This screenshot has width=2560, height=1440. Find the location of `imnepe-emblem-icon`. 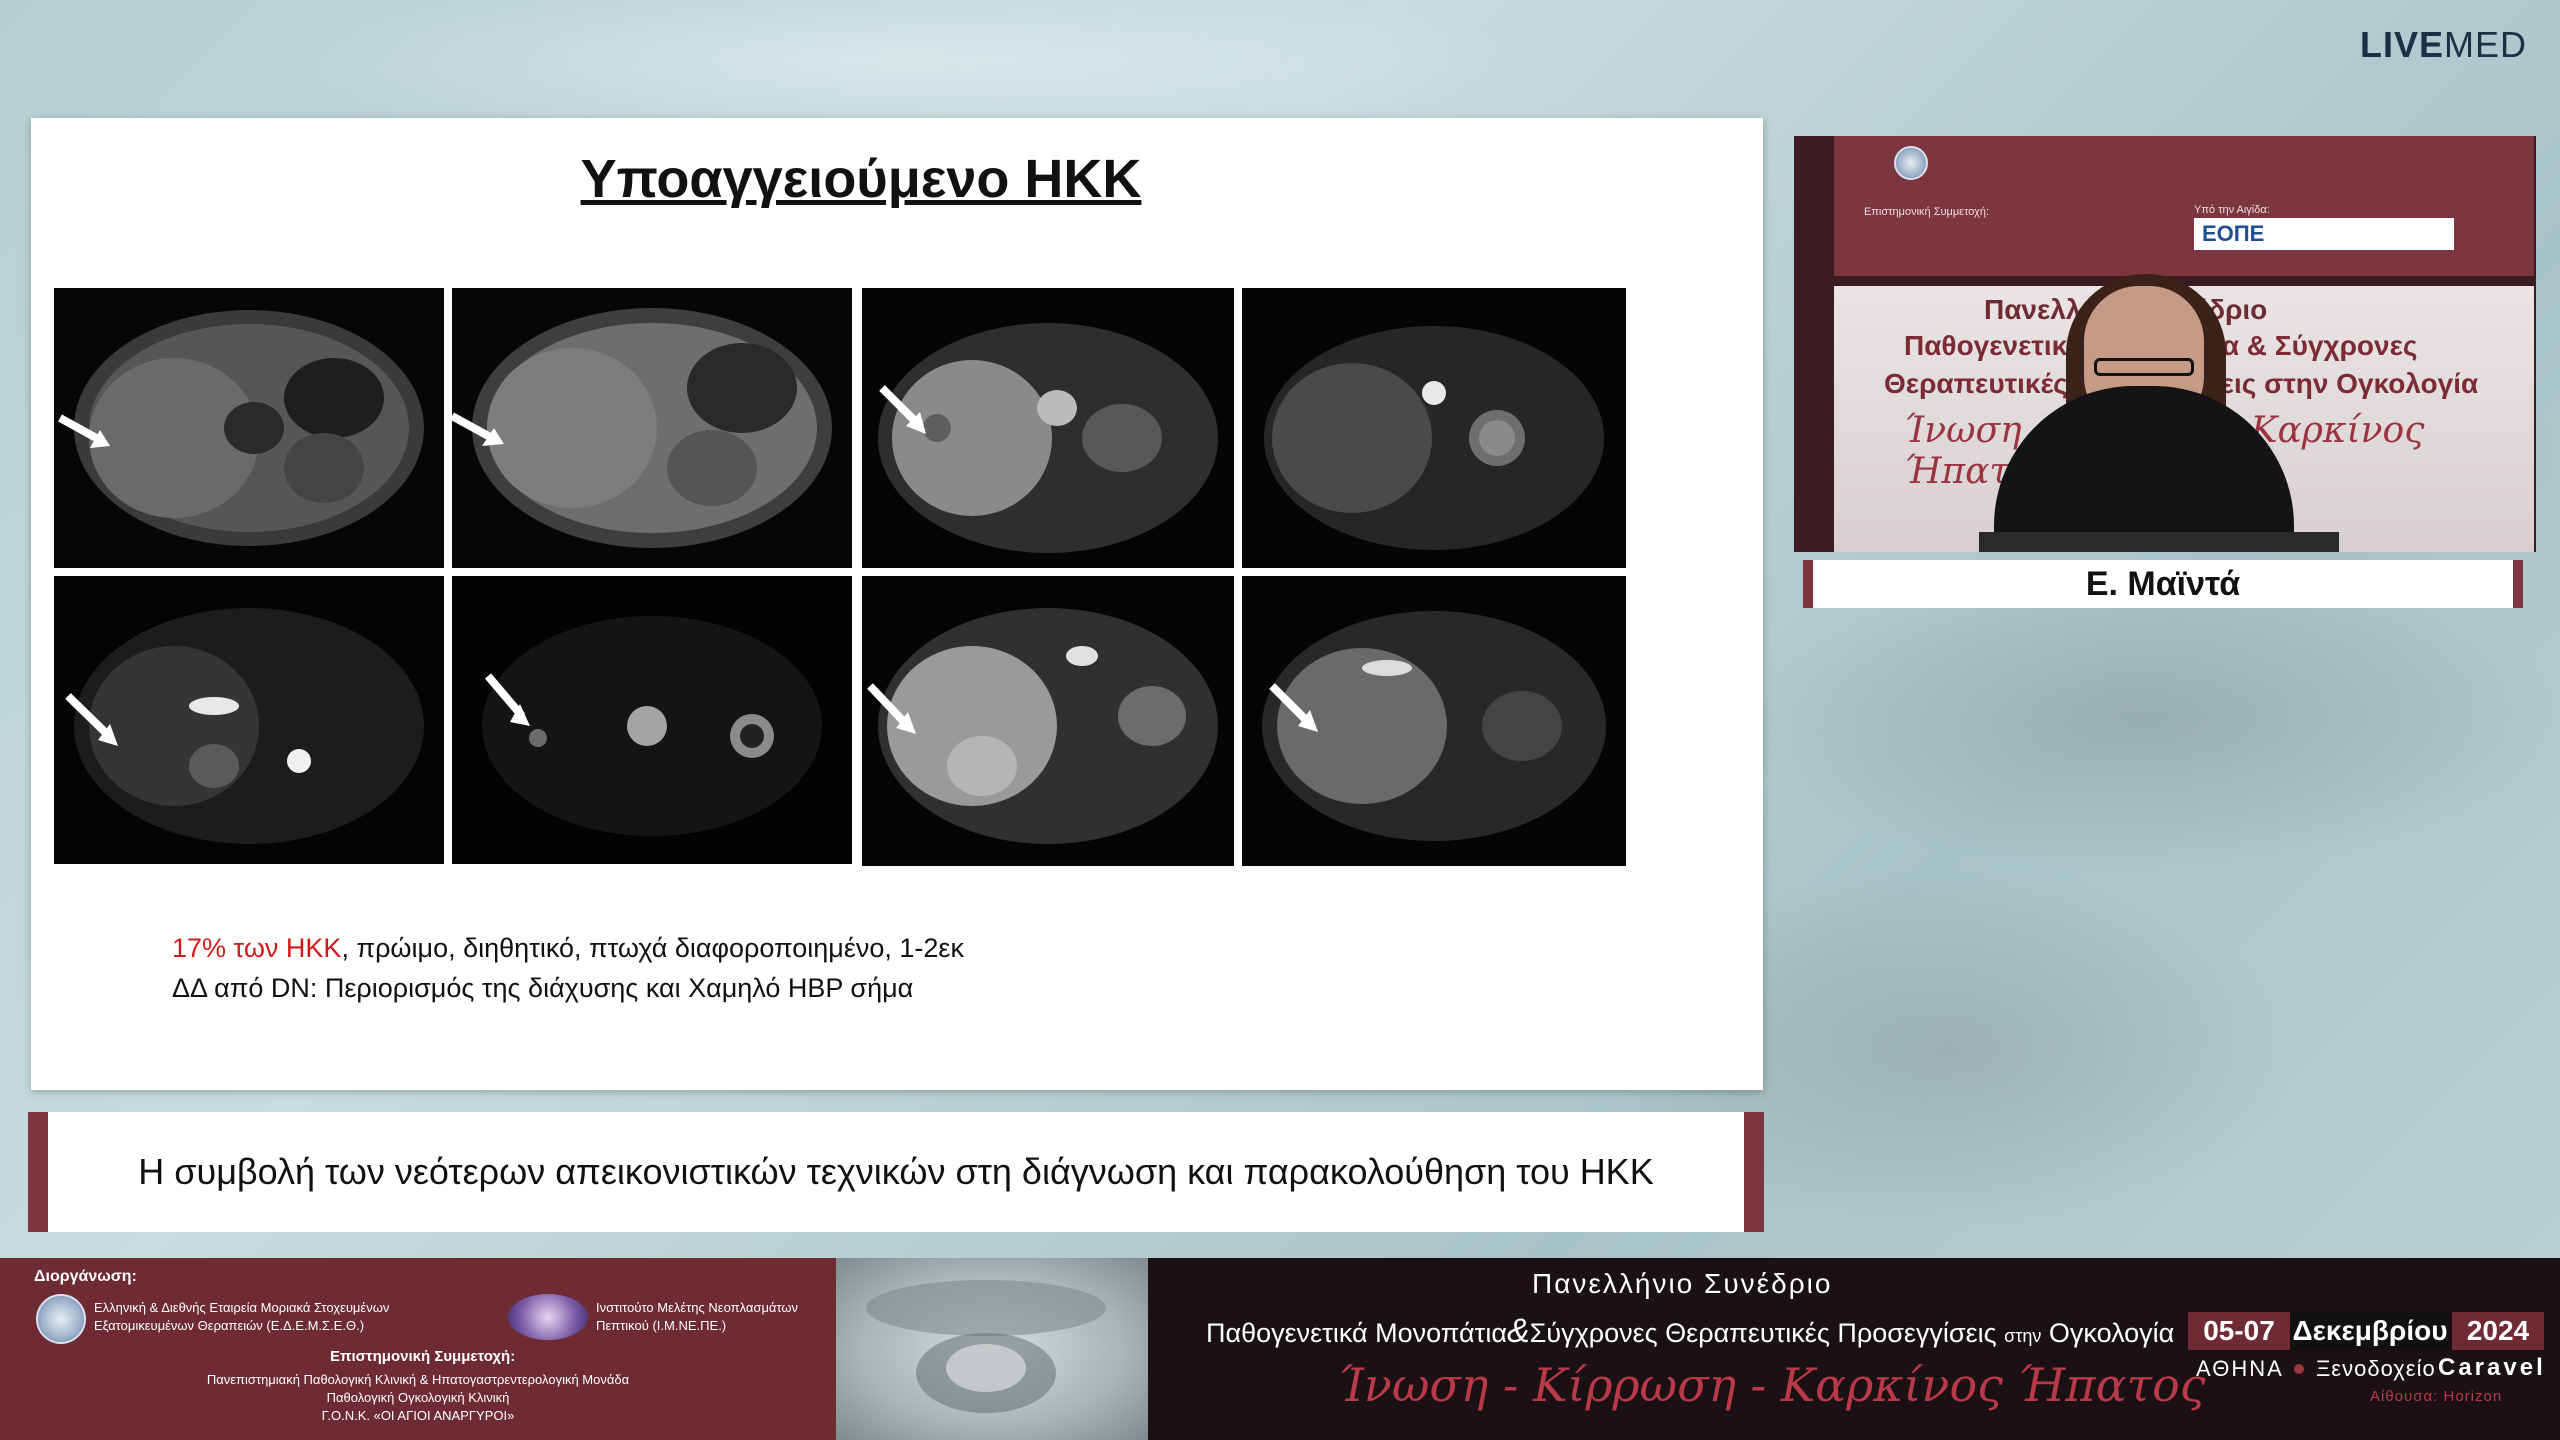

imnepe-emblem-icon is located at coordinates (548, 1317).